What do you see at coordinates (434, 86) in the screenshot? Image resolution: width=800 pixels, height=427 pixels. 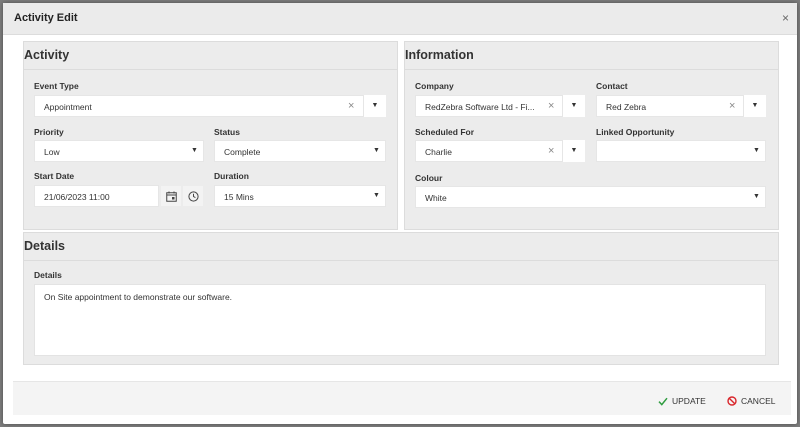 I see `company-label: Company` at bounding box center [434, 86].